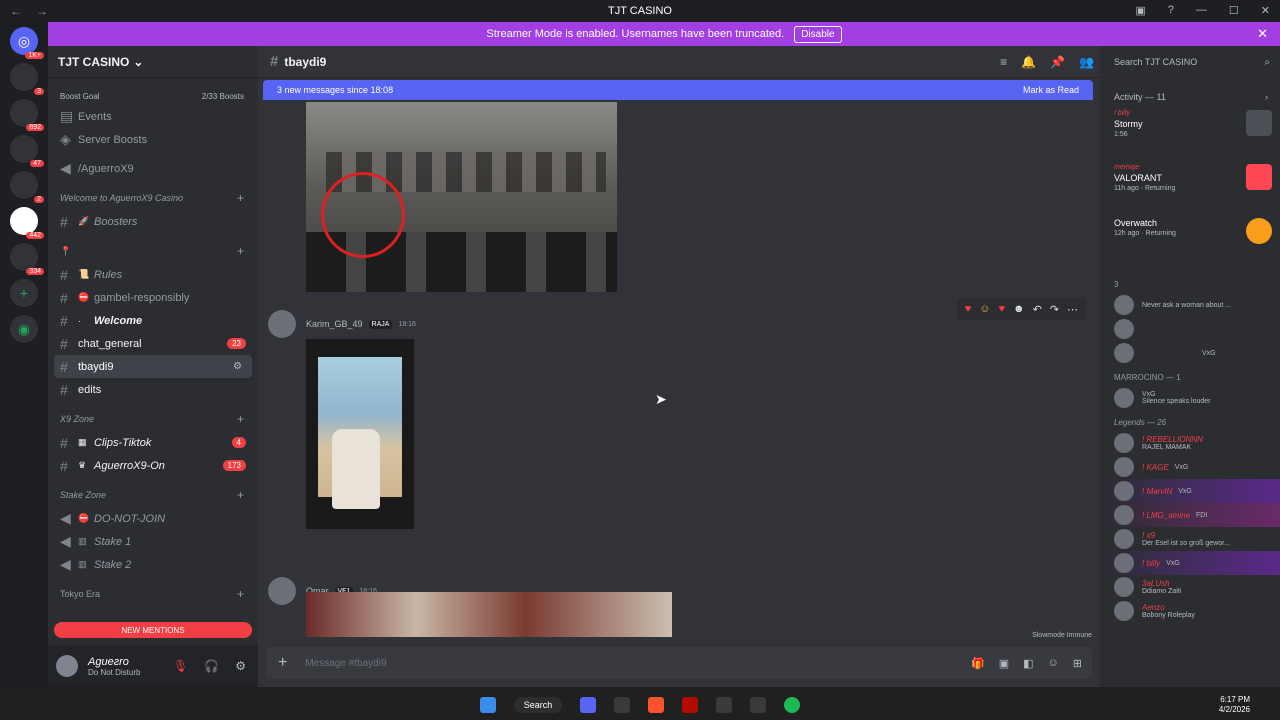 The image size is (1280, 720). What do you see at coordinates (1190, 398) in the screenshot?
I see `member-item: VxG Silence speaks louder` at bounding box center [1190, 398].